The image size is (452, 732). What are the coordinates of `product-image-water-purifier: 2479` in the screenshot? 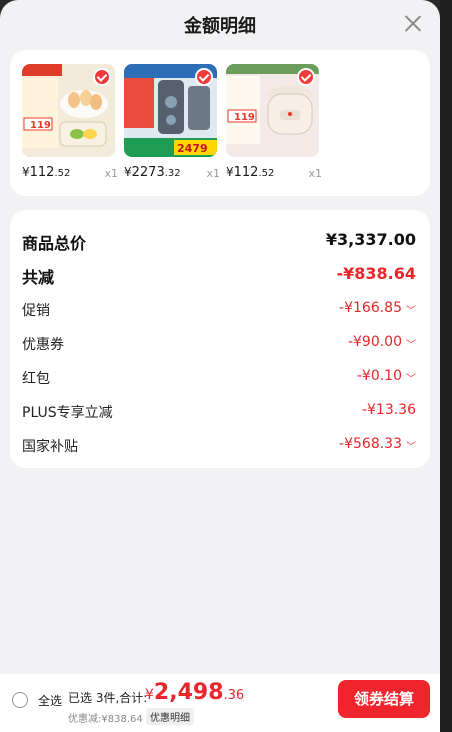 It's located at (170, 110).